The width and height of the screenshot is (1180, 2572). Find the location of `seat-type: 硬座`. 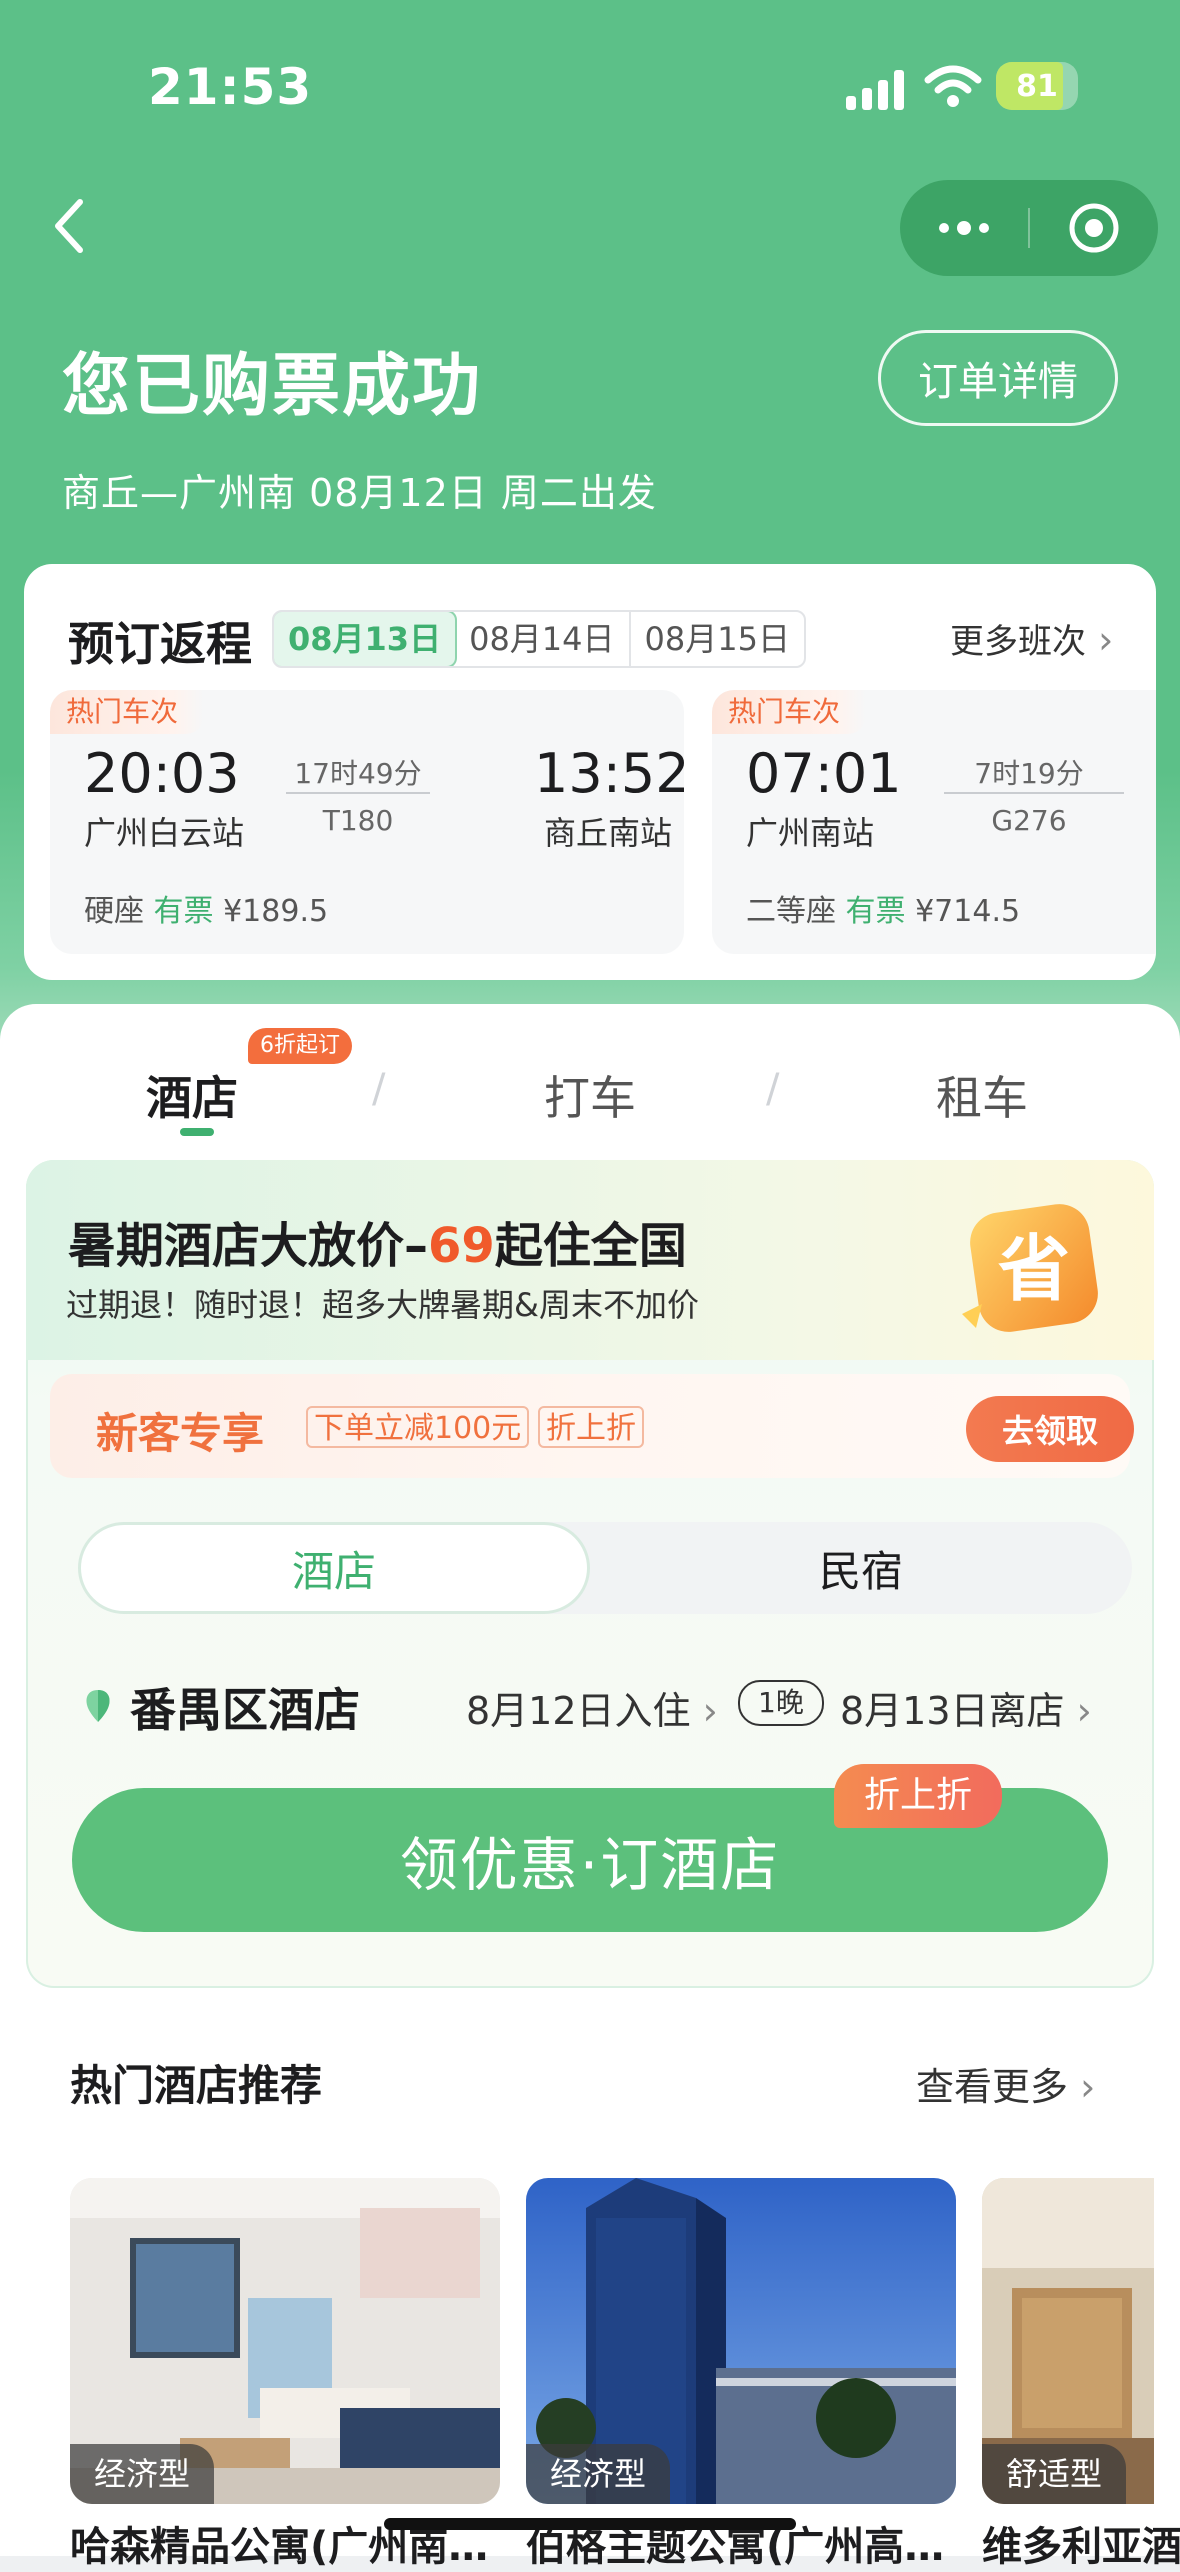

seat-type: 硬座 is located at coordinates (114, 911).